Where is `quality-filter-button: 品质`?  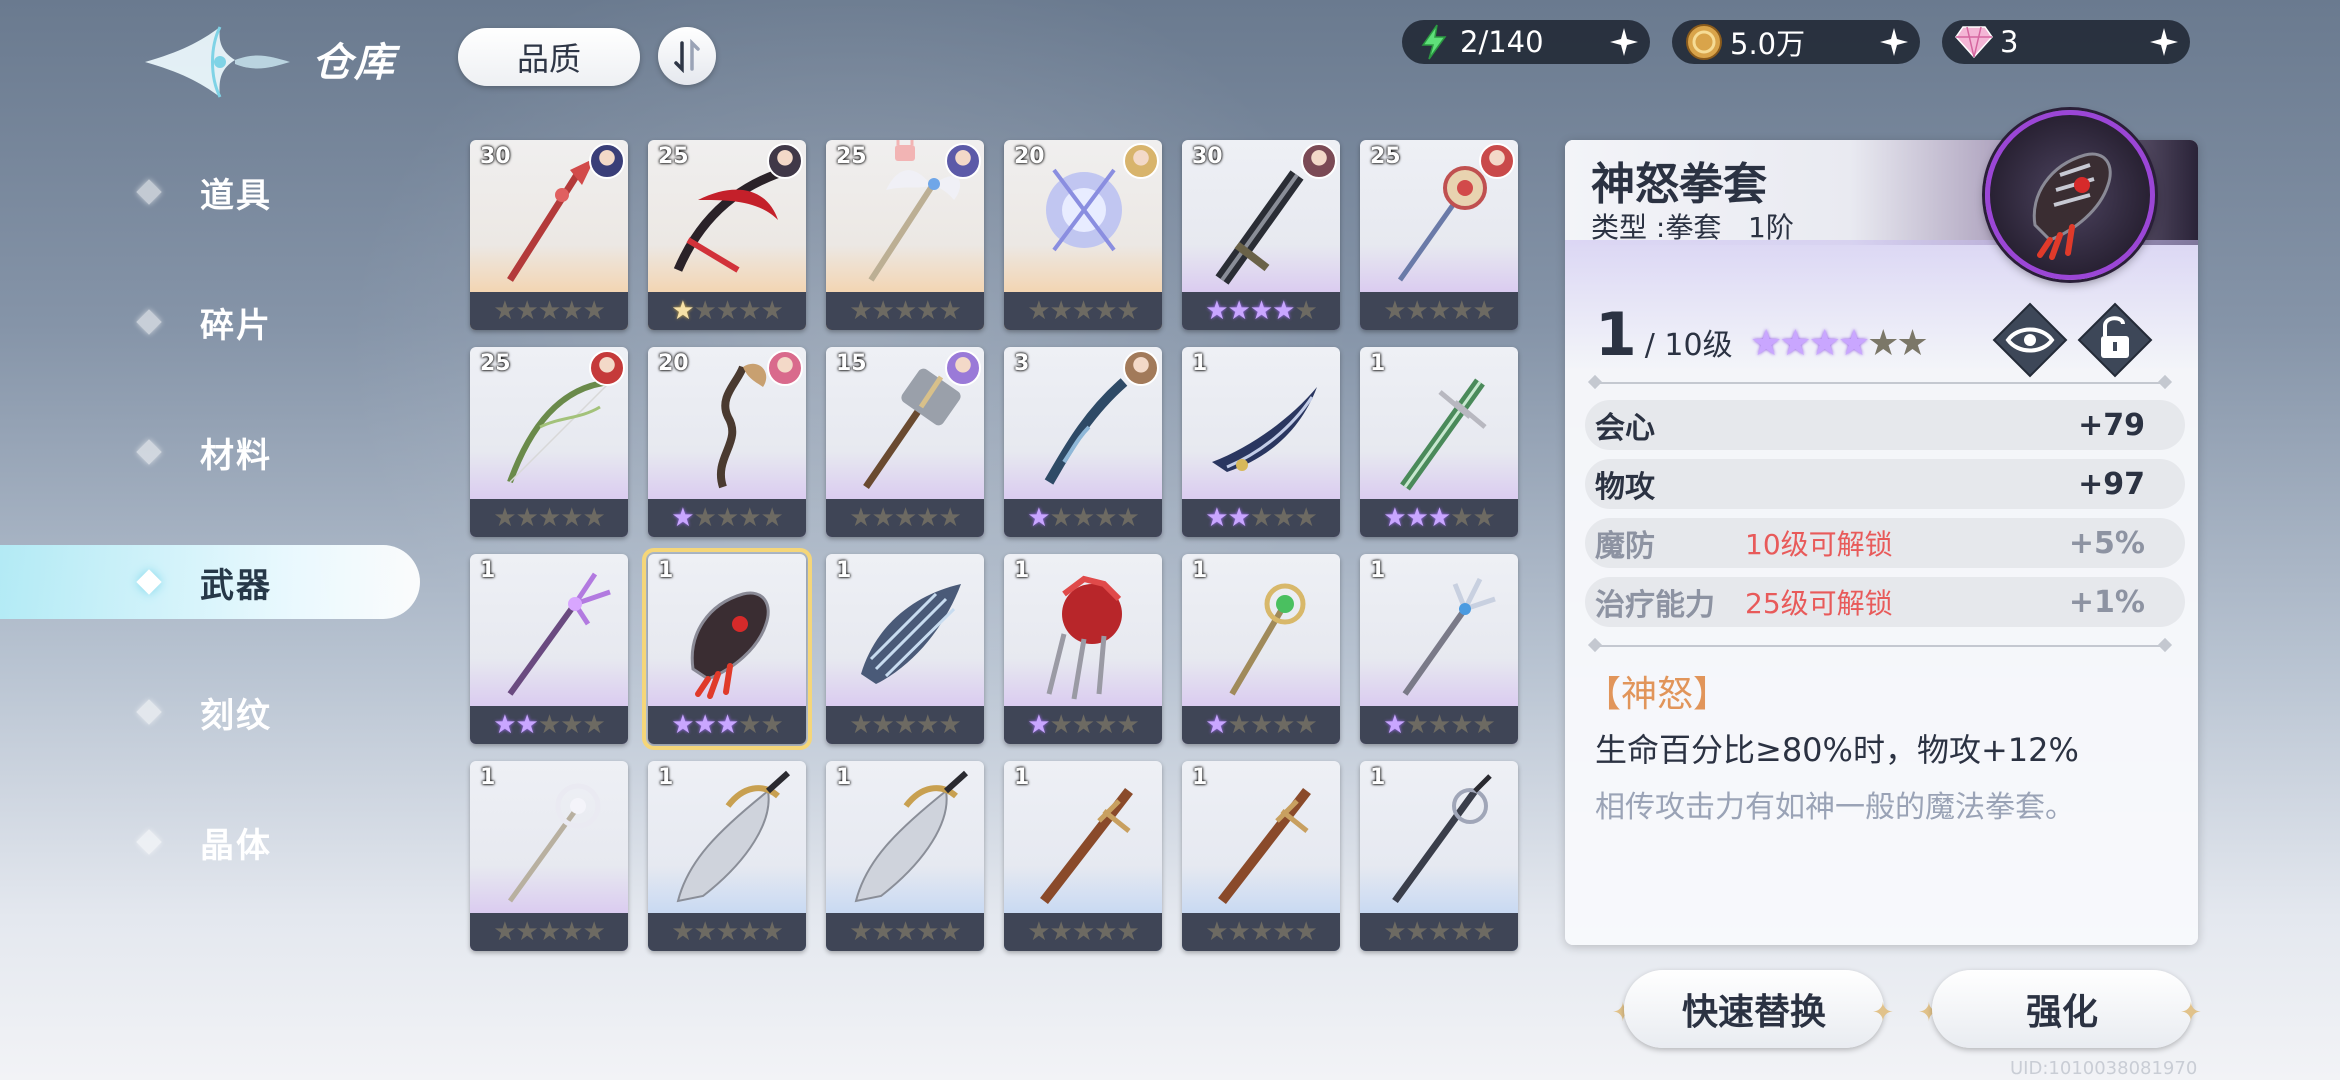 quality-filter-button: 品质 is located at coordinates (549, 57).